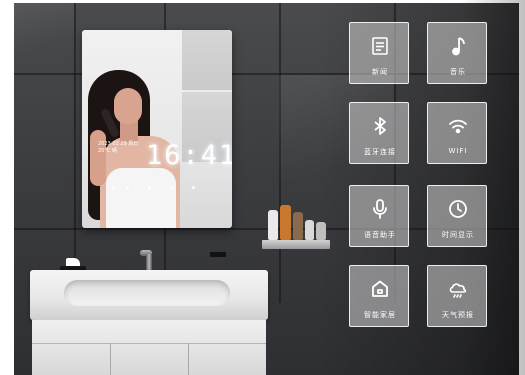  Describe the element at coordinates (380, 315) in the screenshot. I see `tile-label: 智能家居` at that location.